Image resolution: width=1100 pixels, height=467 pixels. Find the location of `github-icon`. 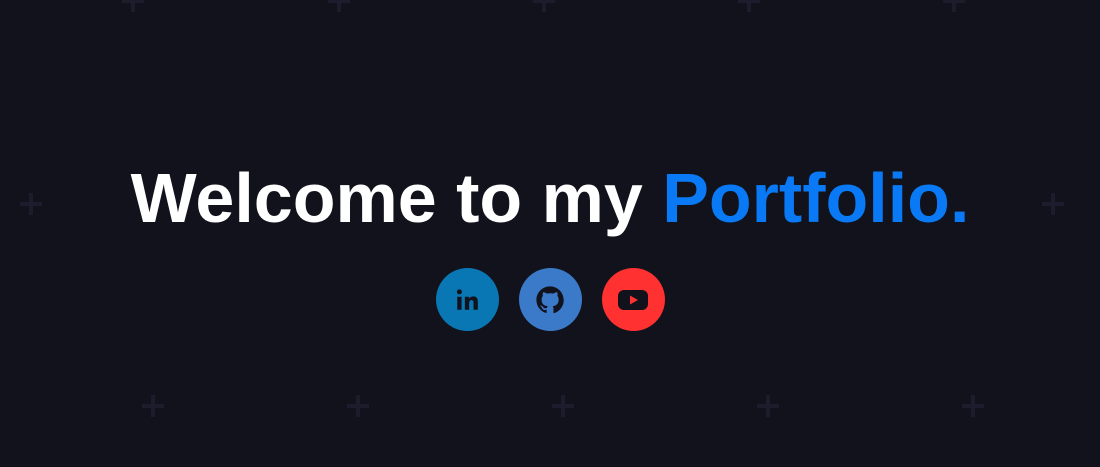

github-icon is located at coordinates (550, 299).